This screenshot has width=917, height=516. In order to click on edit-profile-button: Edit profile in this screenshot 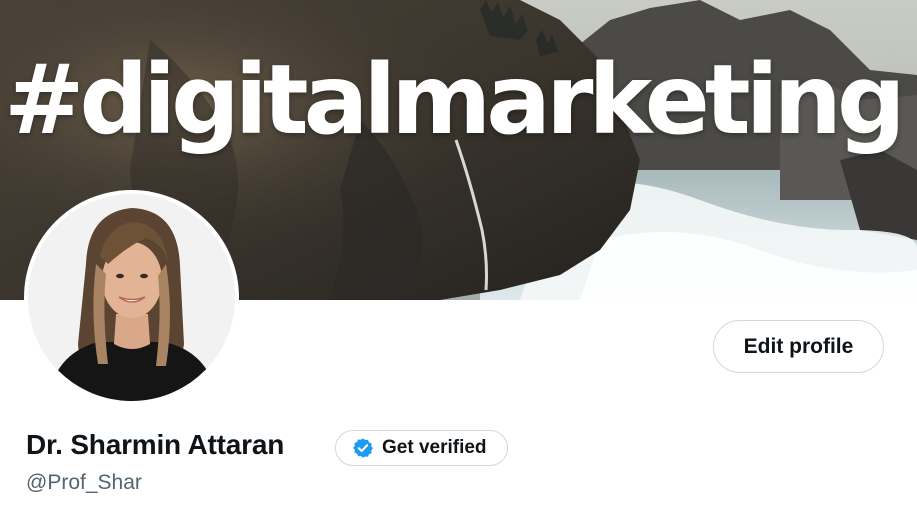, I will do `click(798, 346)`.